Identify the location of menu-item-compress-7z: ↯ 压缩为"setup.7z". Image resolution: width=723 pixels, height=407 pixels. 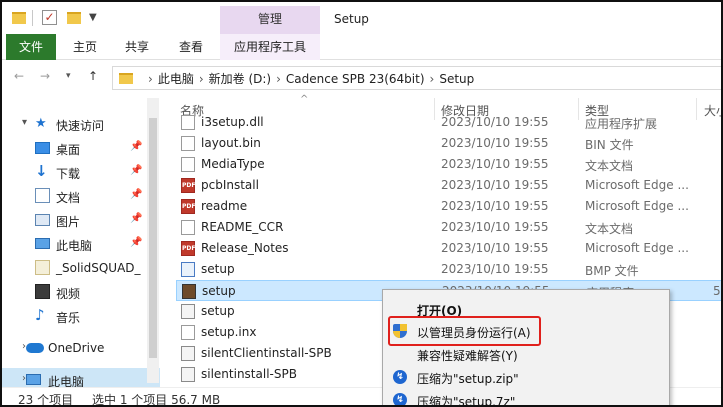
(526, 398).